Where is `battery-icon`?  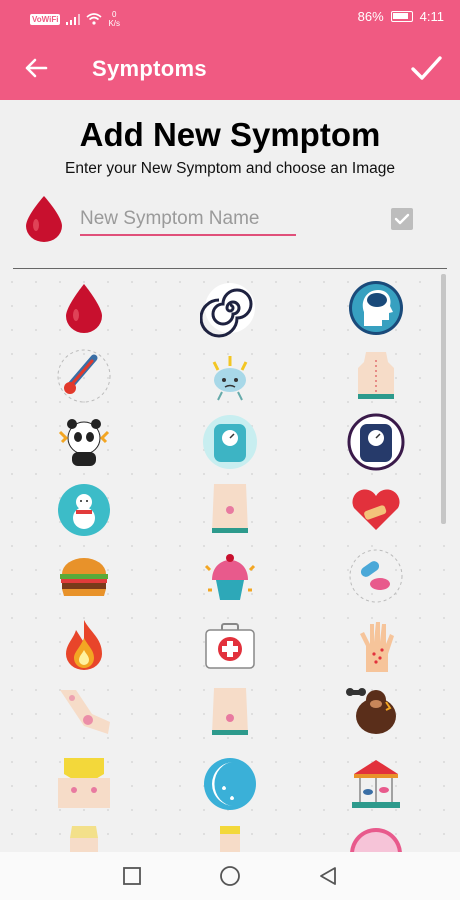
battery-icon is located at coordinates (401, 16).